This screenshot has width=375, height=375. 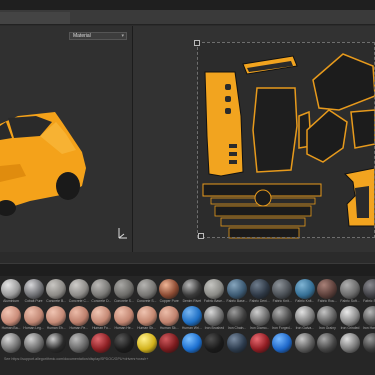 What do you see at coordinates (350, 328) in the screenshot?
I see `material-label: Iron Grinded` at bounding box center [350, 328].